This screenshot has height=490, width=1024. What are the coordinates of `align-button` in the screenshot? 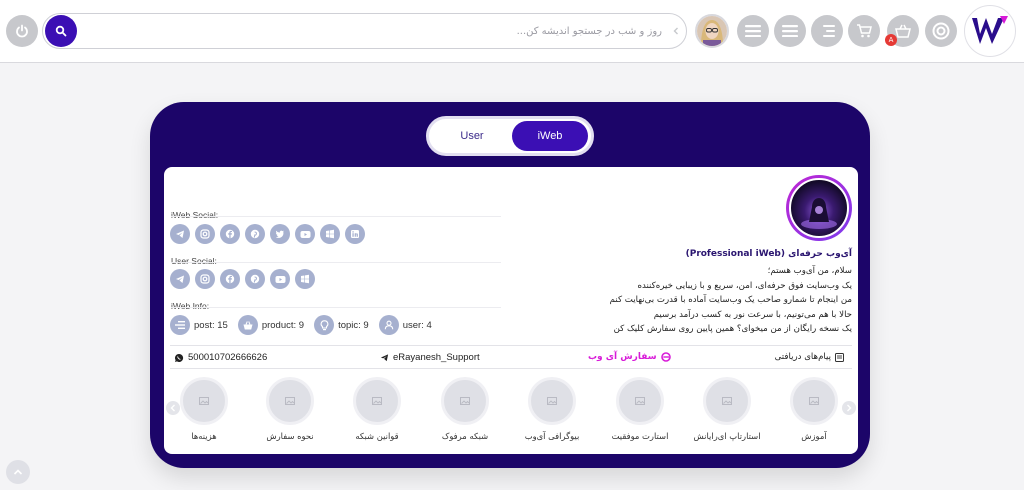 It's located at (827, 31).